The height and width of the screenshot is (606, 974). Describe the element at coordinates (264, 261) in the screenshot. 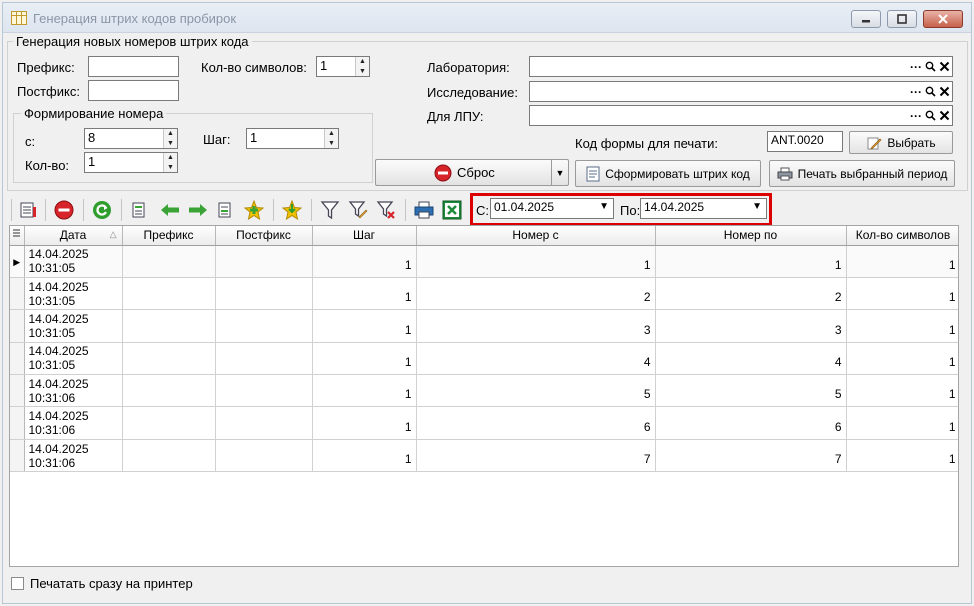

I see `cell-postfix` at that location.